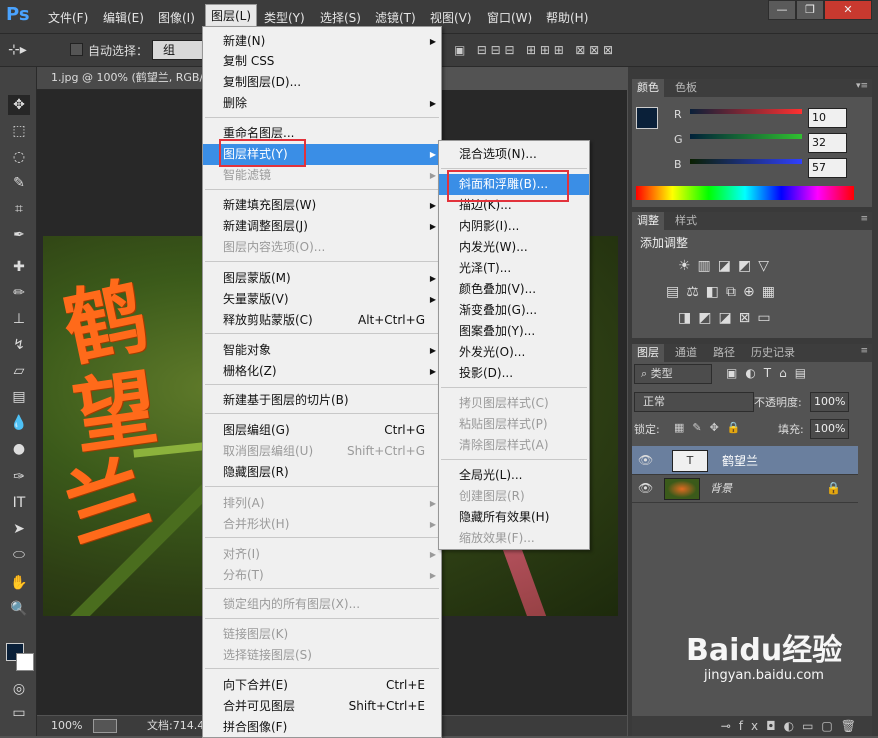  I want to click on menu-select: 选择(S), so click(340, 17).